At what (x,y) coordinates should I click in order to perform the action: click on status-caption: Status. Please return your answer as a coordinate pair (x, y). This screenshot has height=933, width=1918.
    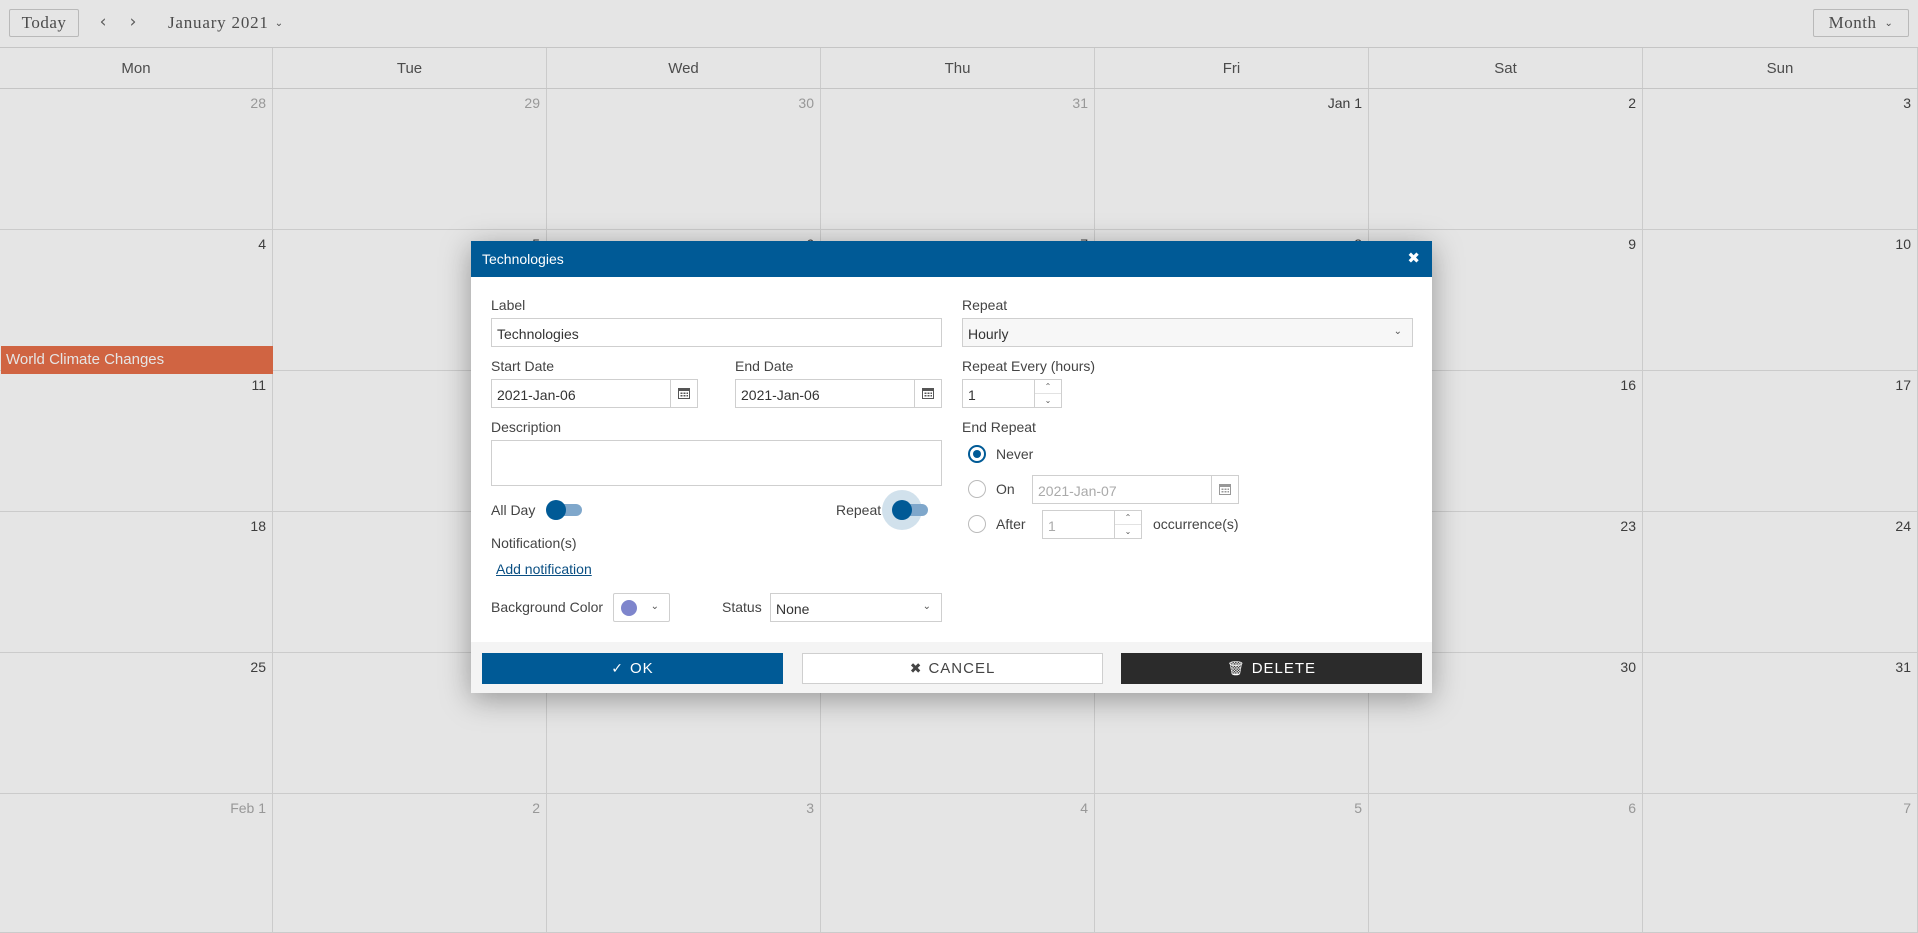
    Looking at the image, I should click on (742, 607).